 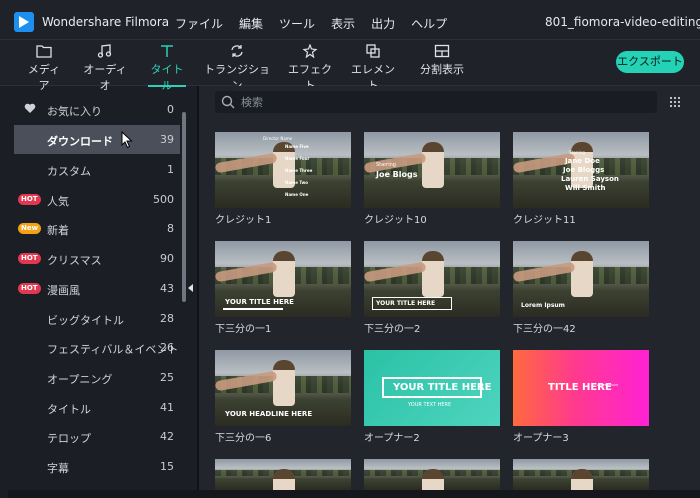 I want to click on text-icon, so click(x=167, y=51).